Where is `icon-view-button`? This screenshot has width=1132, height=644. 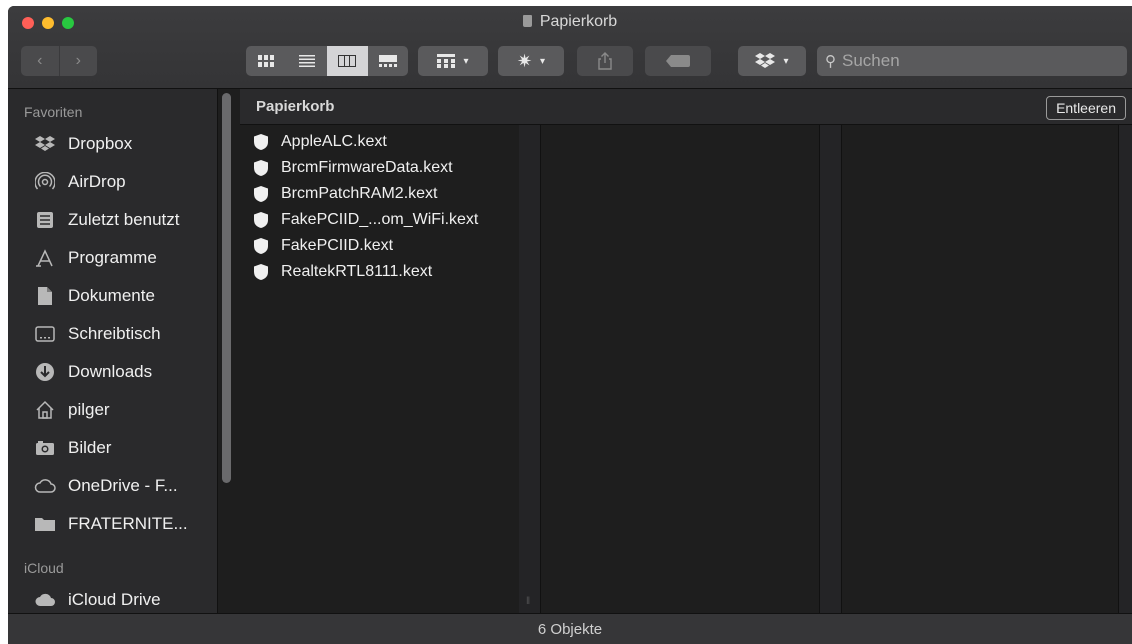
icon-view-button is located at coordinates (266, 61).